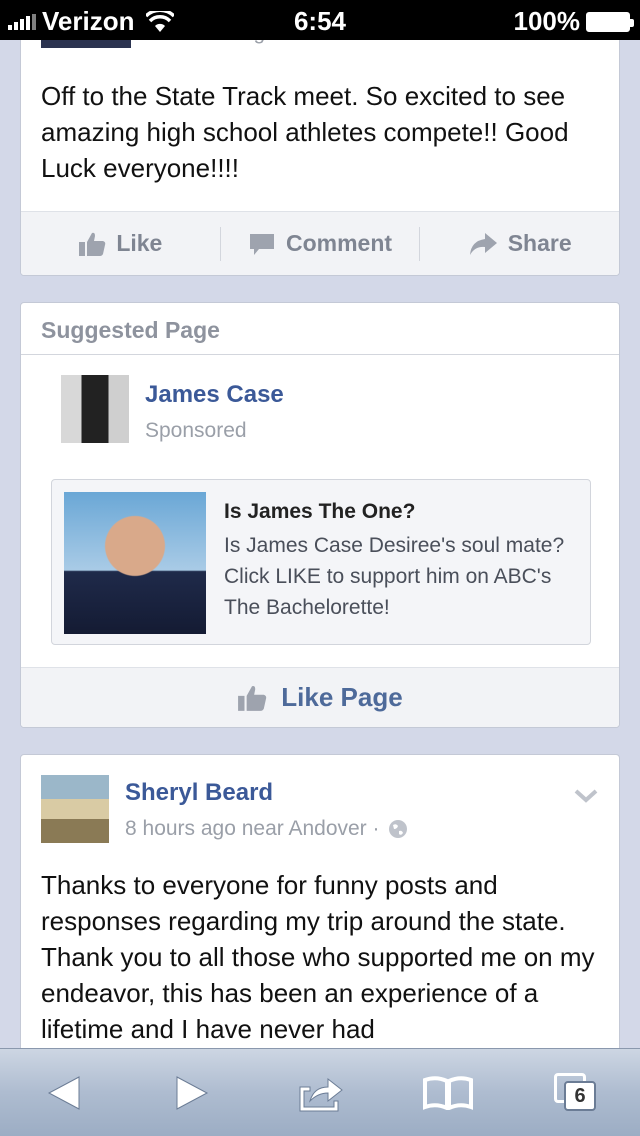 Image resolution: width=640 pixels, height=1136 pixels. Describe the element at coordinates (320, 329) in the screenshot. I see `suggested-page-title: Suggested Page` at that location.